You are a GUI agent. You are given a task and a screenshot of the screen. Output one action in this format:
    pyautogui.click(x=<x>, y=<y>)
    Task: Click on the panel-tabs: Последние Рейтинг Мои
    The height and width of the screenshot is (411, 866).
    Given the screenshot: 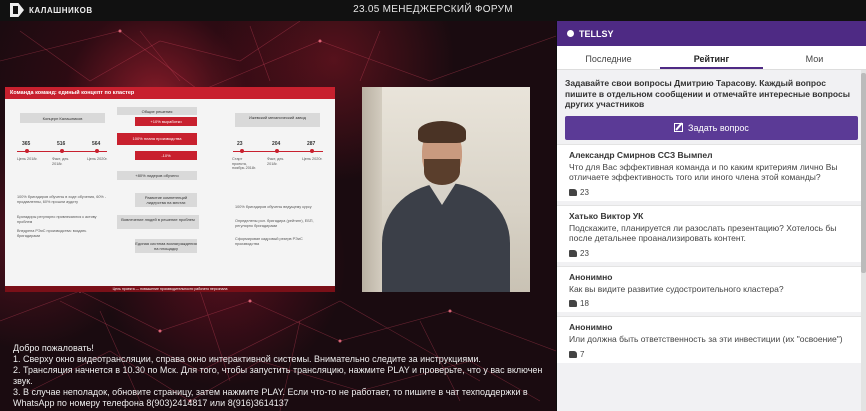 What is the action you would take?
    pyautogui.click(x=711, y=58)
    